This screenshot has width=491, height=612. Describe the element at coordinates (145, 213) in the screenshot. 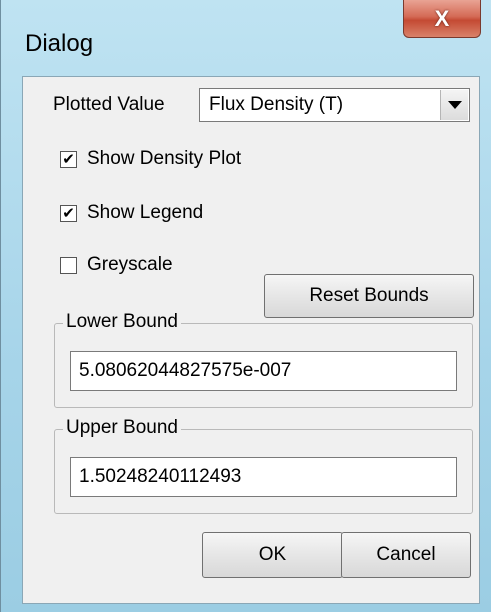

I see `show-legend-label: Show Legend` at that location.